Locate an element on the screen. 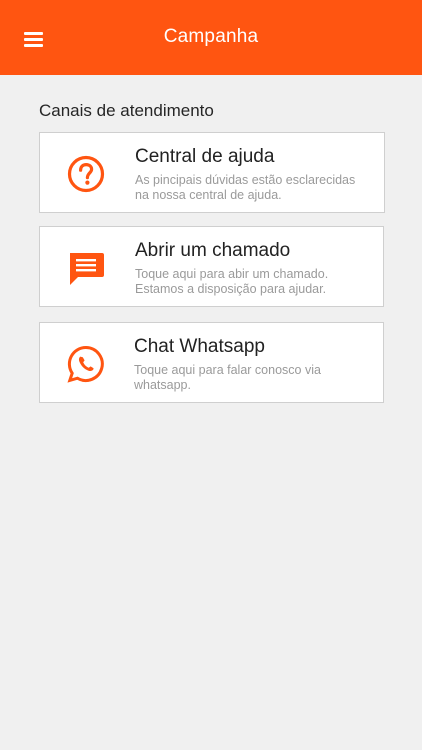  chat-message-icon is located at coordinates (86, 268).